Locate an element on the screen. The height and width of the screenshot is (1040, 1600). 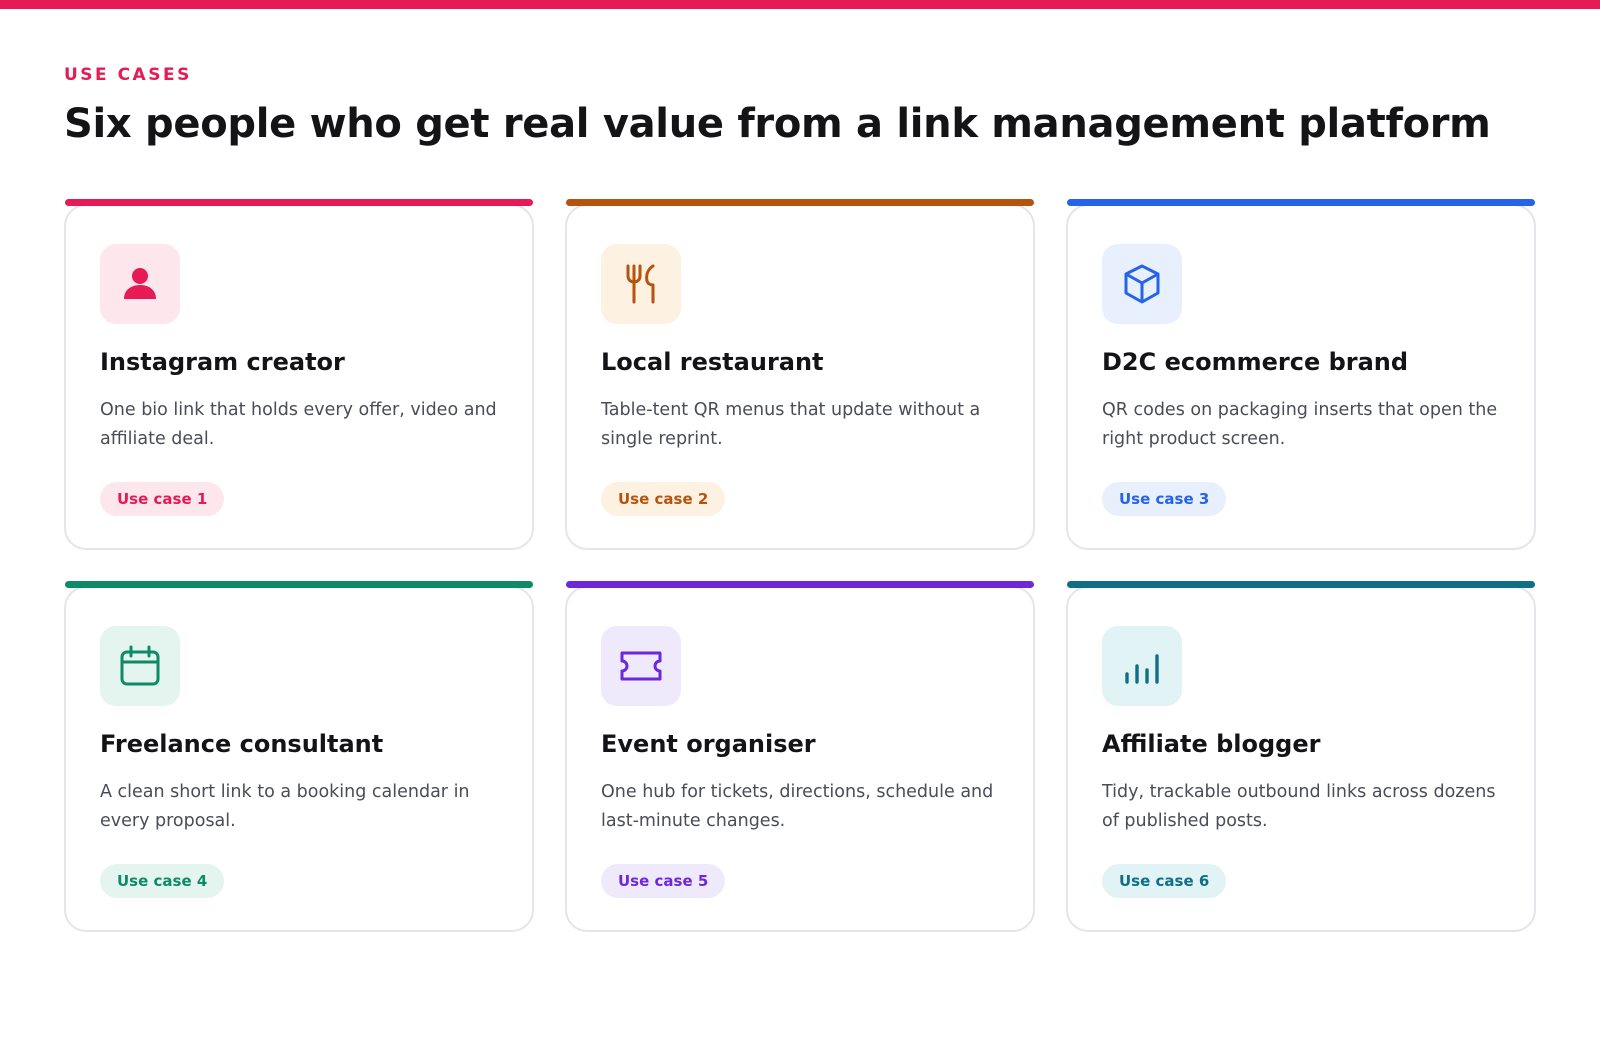
use-case-badge: Use case 2 is located at coordinates (663, 499).